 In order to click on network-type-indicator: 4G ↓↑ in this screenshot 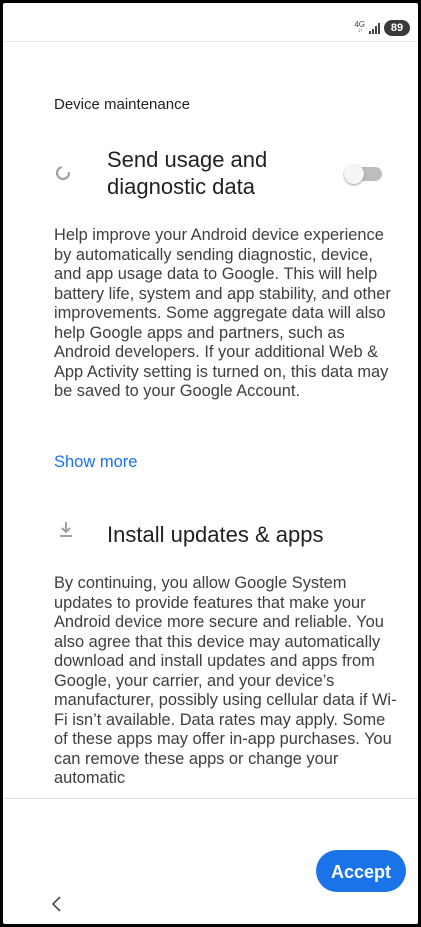, I will do `click(359, 28)`.